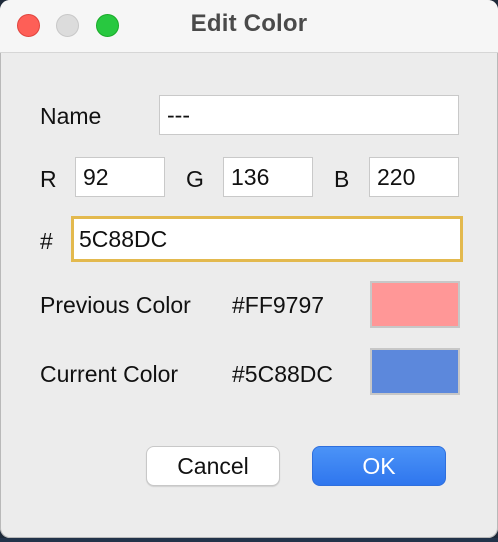  What do you see at coordinates (46, 241) in the screenshot?
I see `hex-label: #` at bounding box center [46, 241].